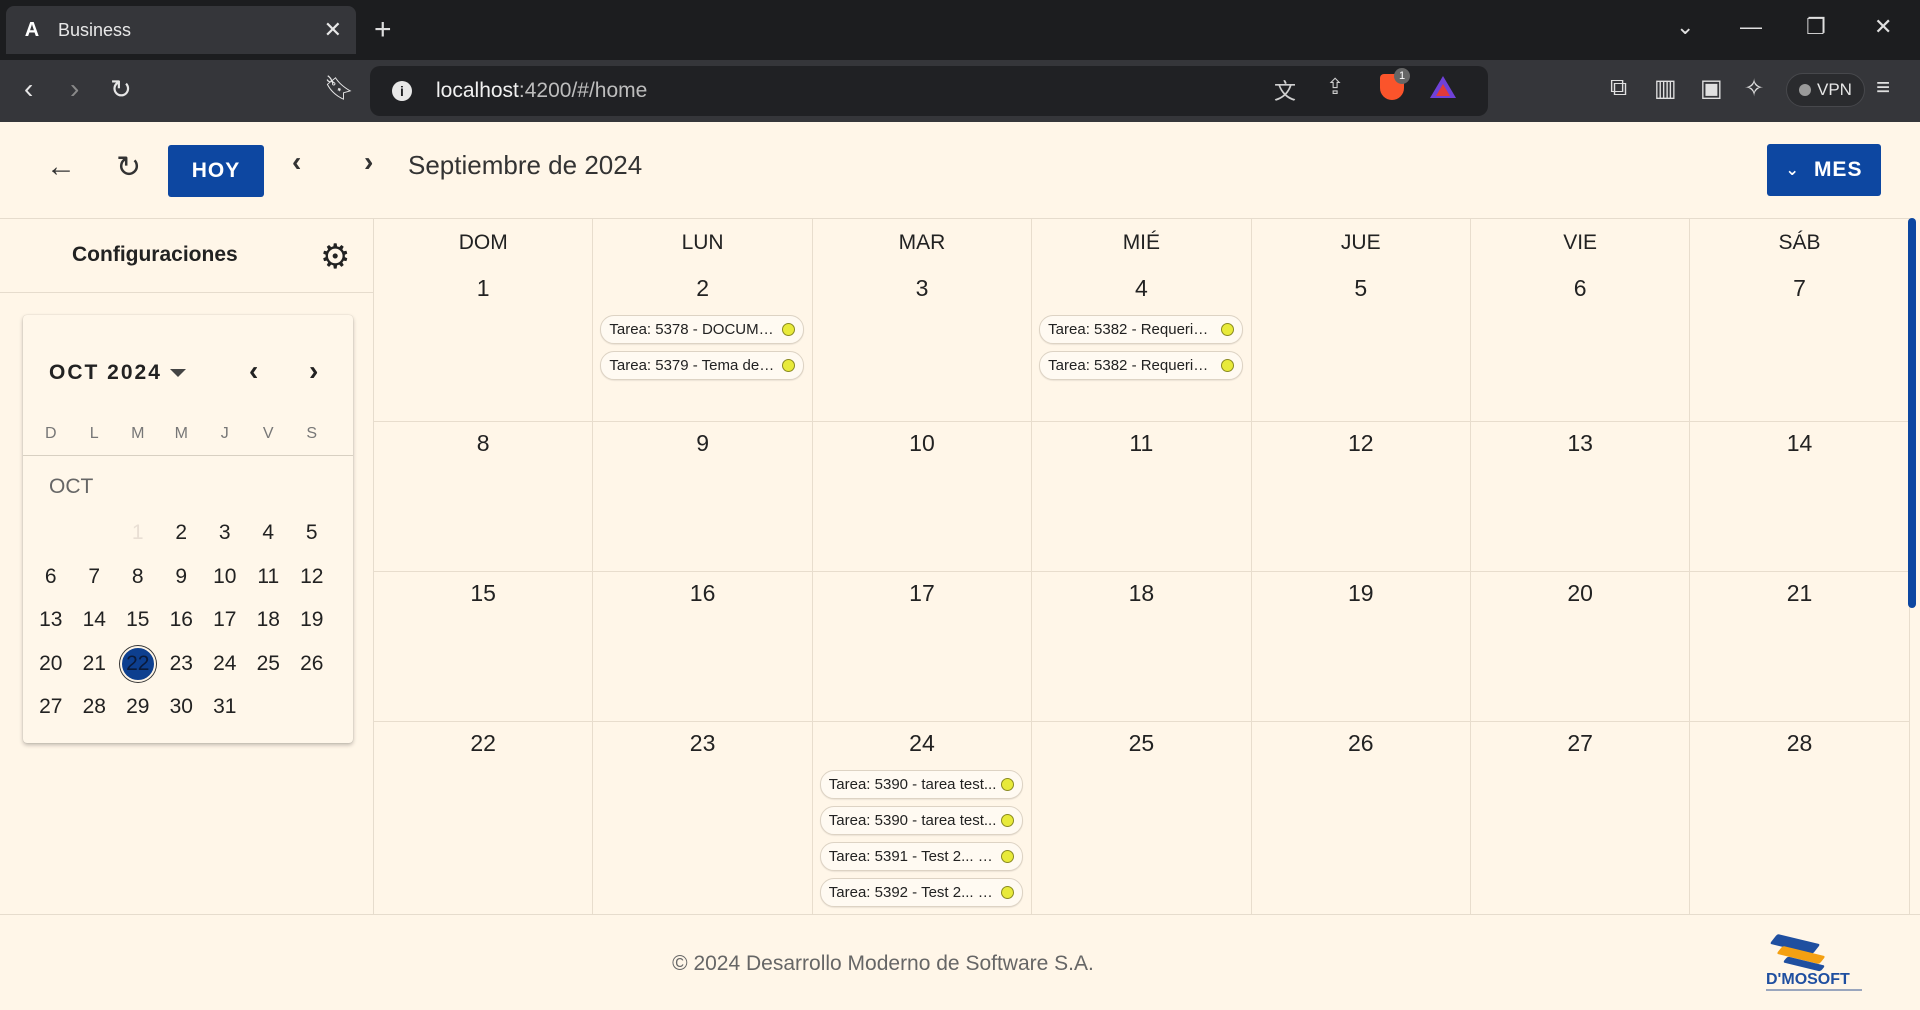 The image size is (1920, 1010). I want to click on mini-day-today: 22, so click(138, 664).